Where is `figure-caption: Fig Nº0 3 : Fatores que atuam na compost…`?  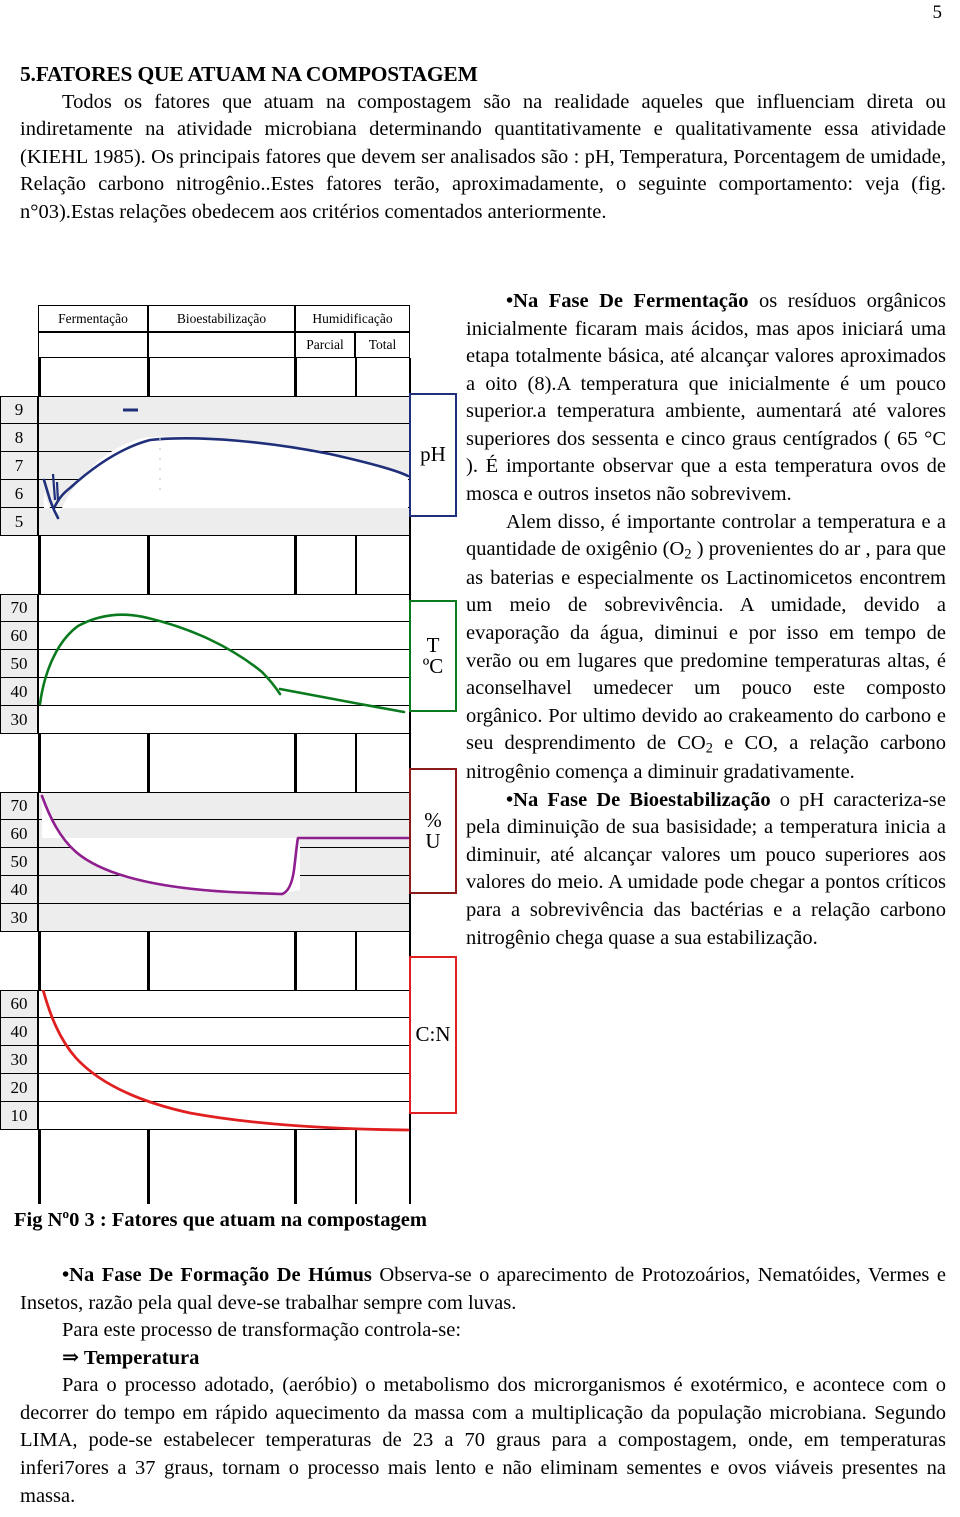 figure-caption: Fig Nº0 3 : Fatores que atuam na compost… is located at coordinates (220, 1220).